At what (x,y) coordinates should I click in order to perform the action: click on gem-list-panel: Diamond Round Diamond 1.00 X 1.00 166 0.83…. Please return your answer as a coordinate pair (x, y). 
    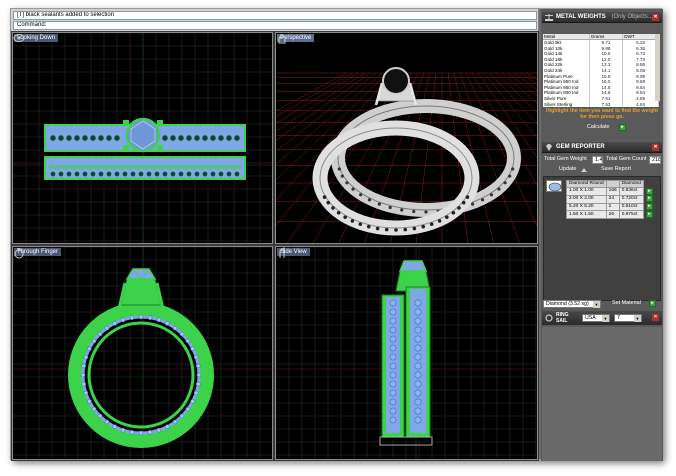
    Looking at the image, I should click on (602, 238).